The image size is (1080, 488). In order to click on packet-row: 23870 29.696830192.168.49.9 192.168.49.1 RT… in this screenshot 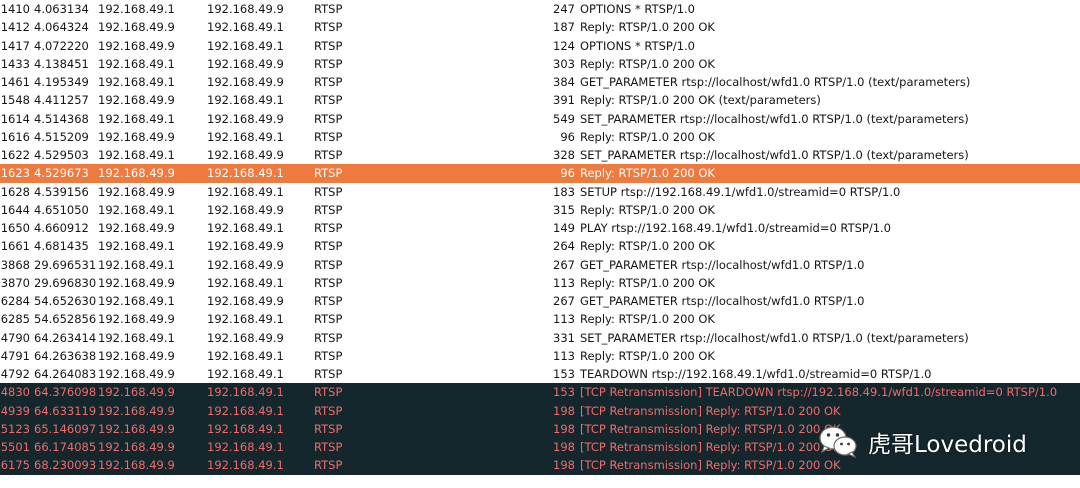, I will do `click(540, 282)`.